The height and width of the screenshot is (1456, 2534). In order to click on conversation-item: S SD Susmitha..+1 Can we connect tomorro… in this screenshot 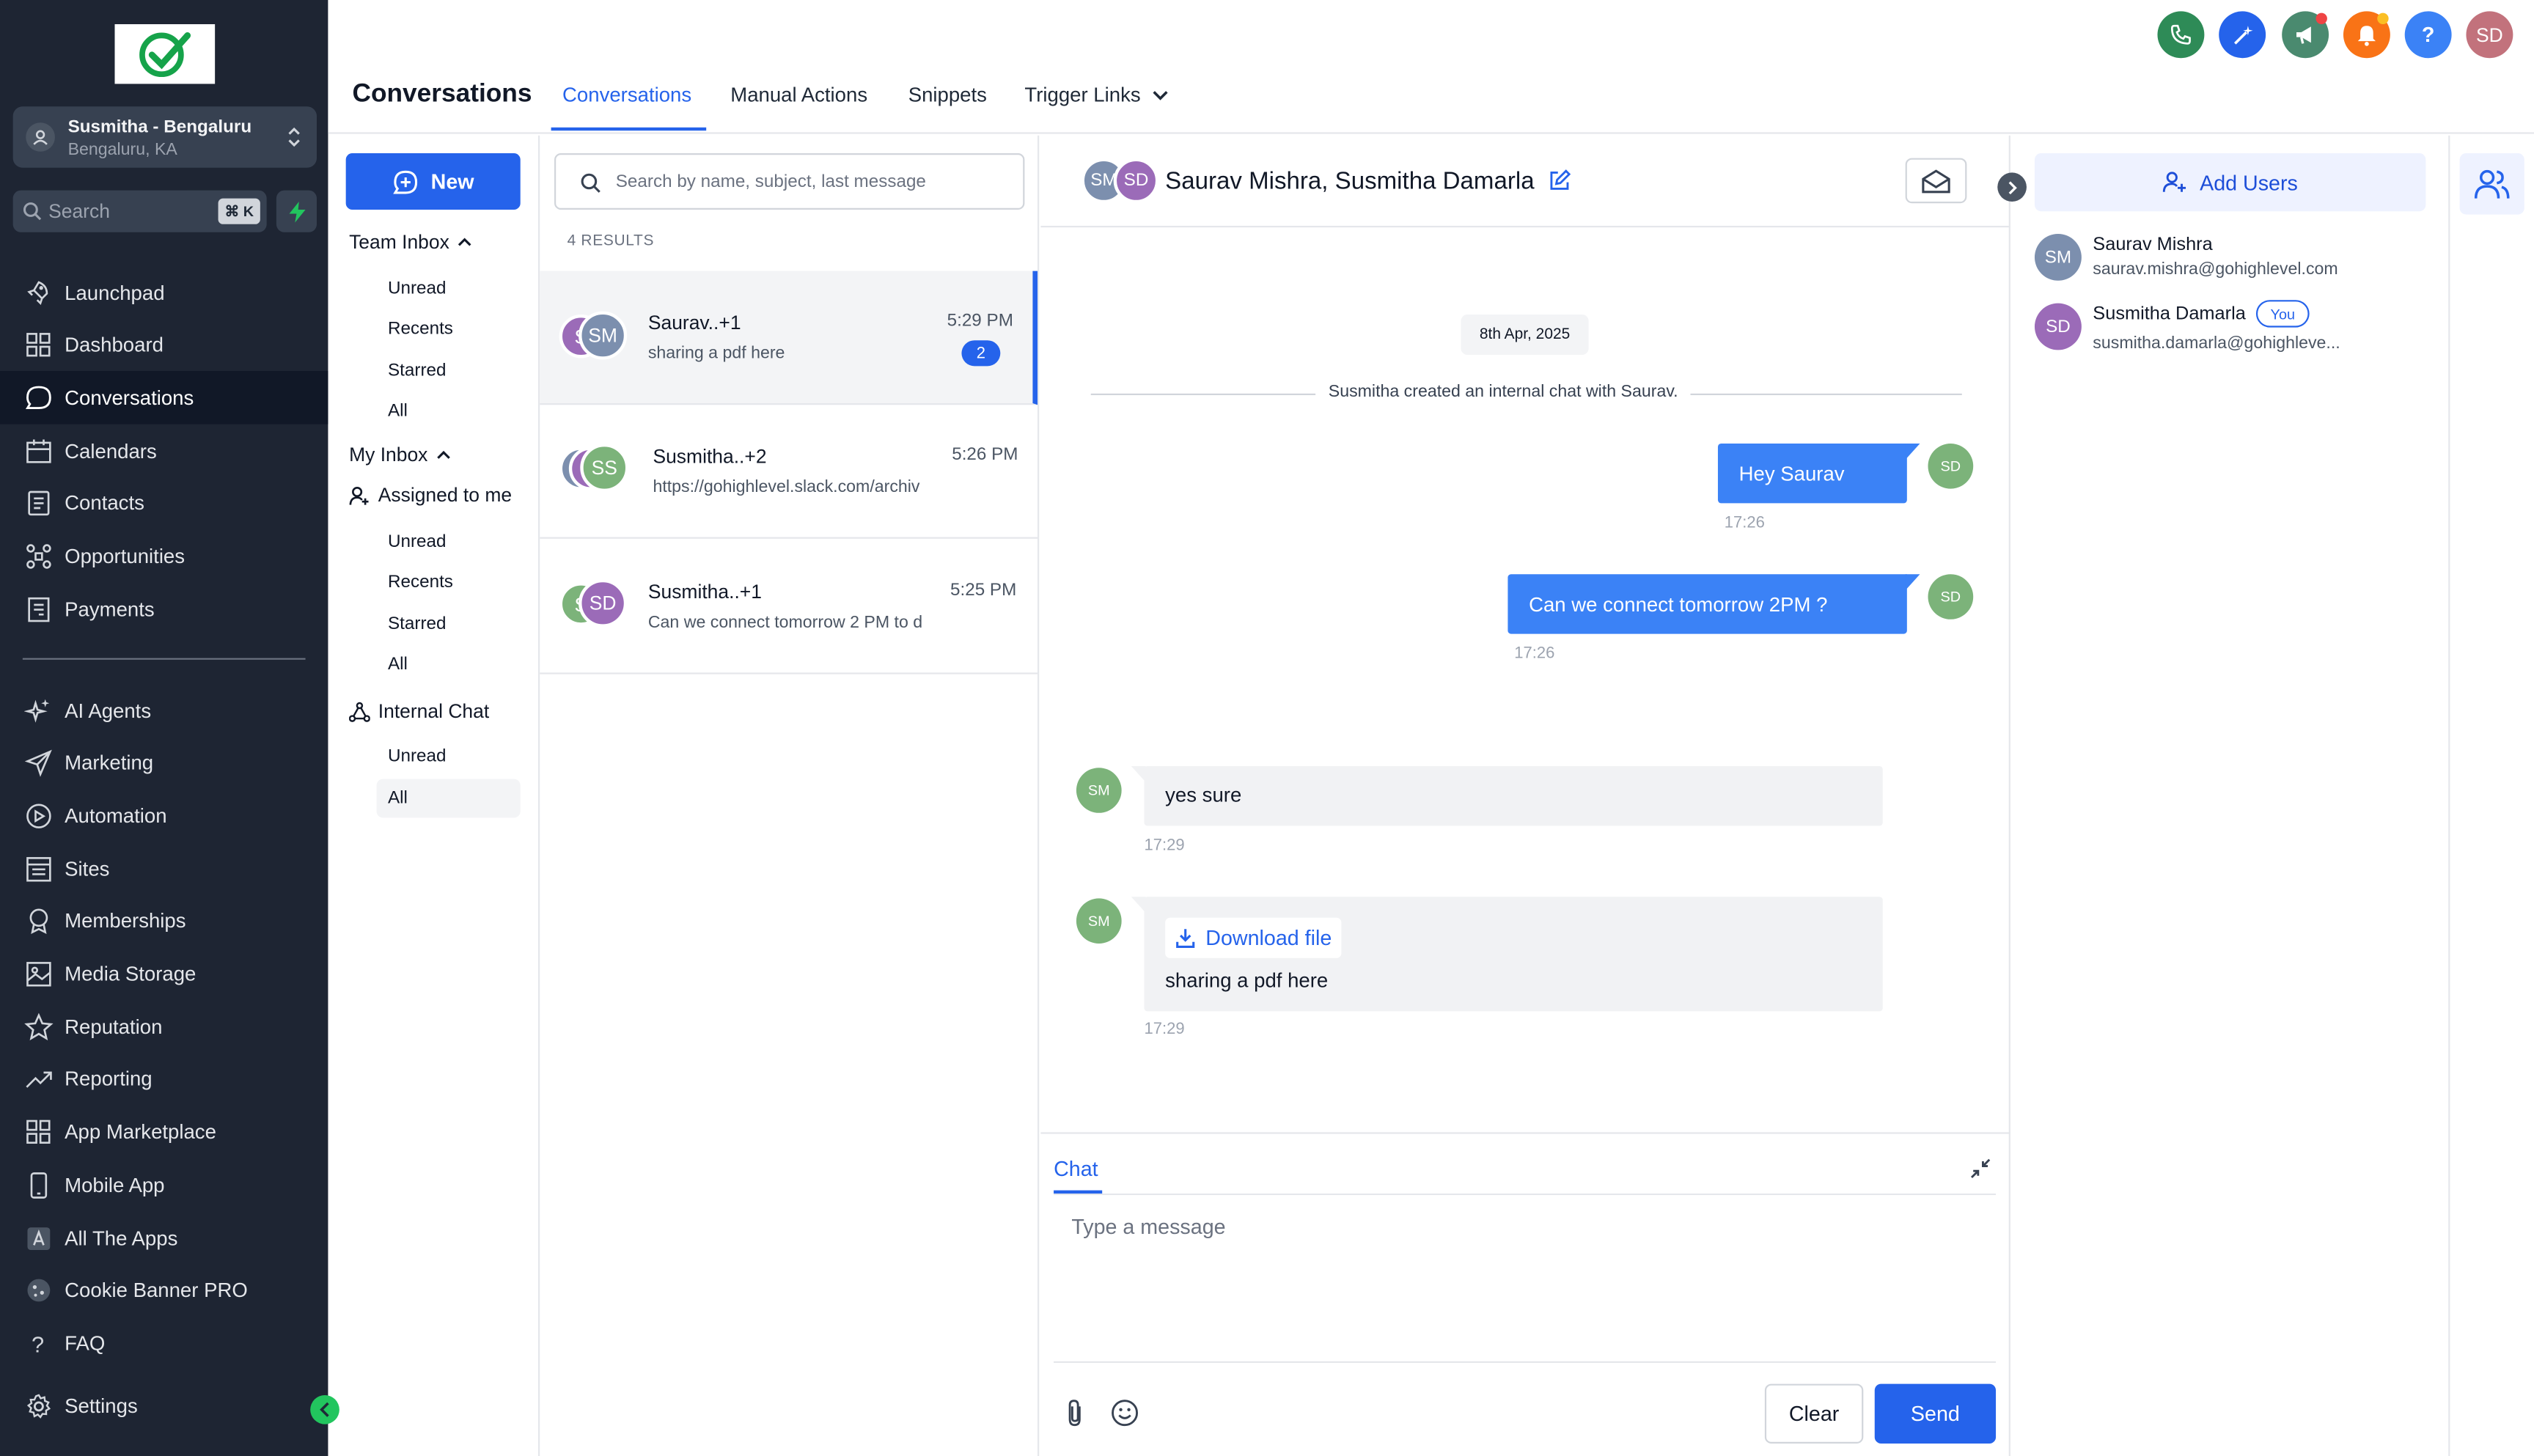, I will do `click(789, 607)`.